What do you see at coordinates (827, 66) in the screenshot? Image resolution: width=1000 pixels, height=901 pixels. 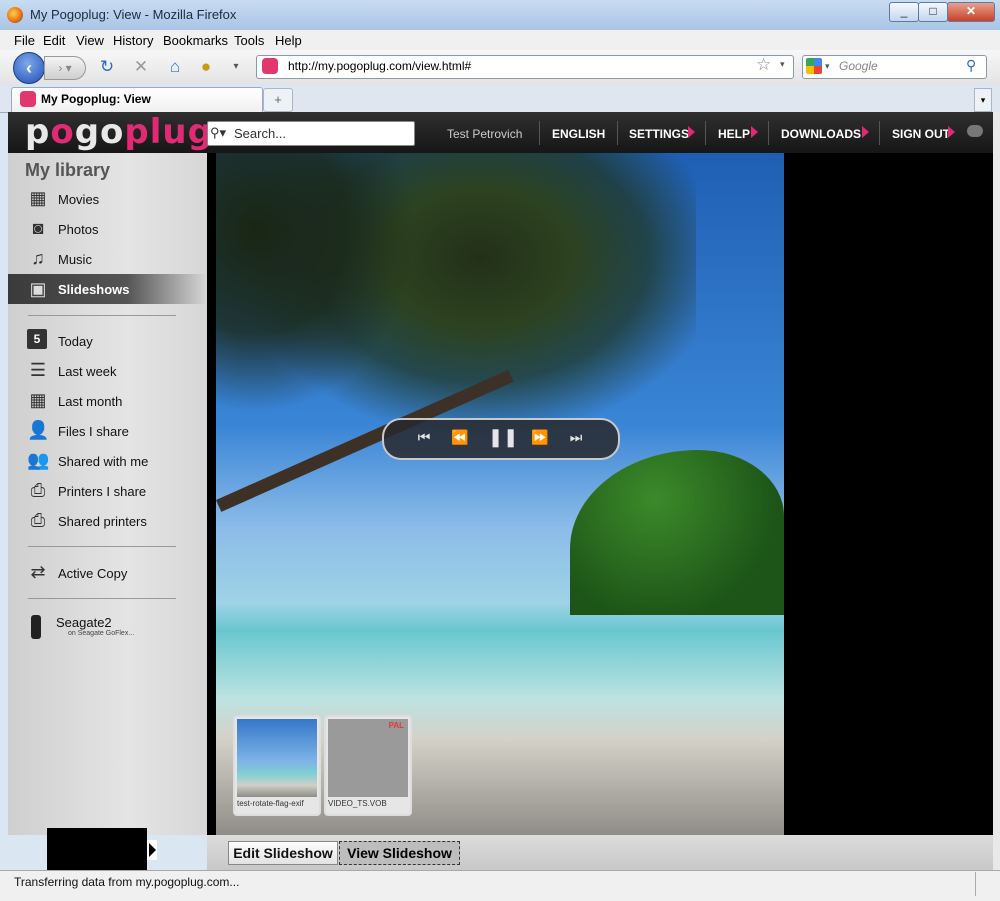 I see `search-engine-dropdown-icon: ▾` at bounding box center [827, 66].